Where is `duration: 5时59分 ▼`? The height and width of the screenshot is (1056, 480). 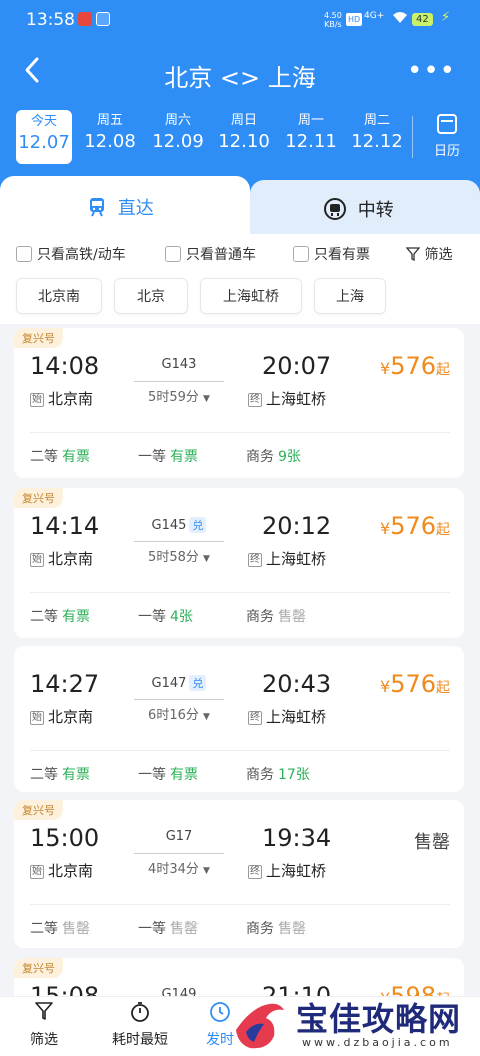 duration: 5时59分 ▼ is located at coordinates (179, 395).